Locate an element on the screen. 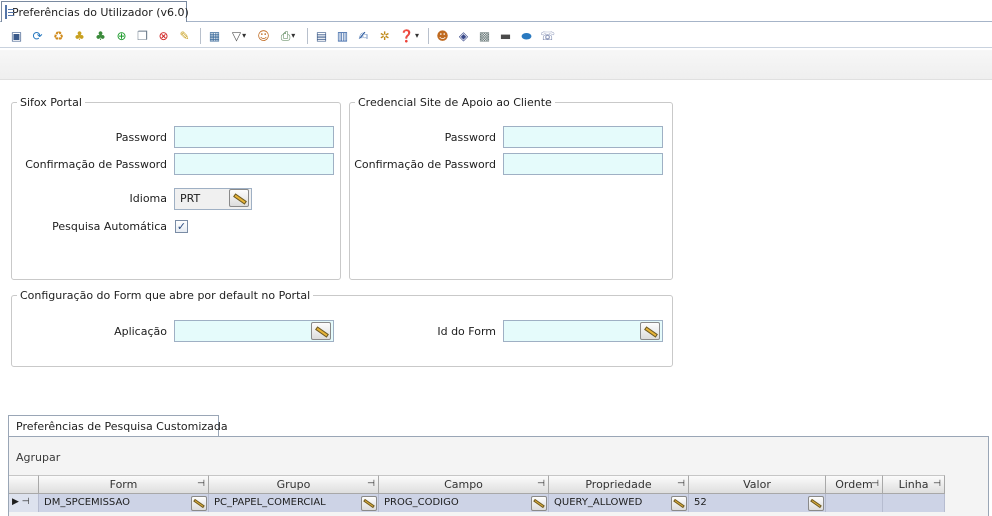 This screenshot has height=516, width=992. sifox-confirm-password-label: Confirmação de Password is located at coordinates (96, 164).